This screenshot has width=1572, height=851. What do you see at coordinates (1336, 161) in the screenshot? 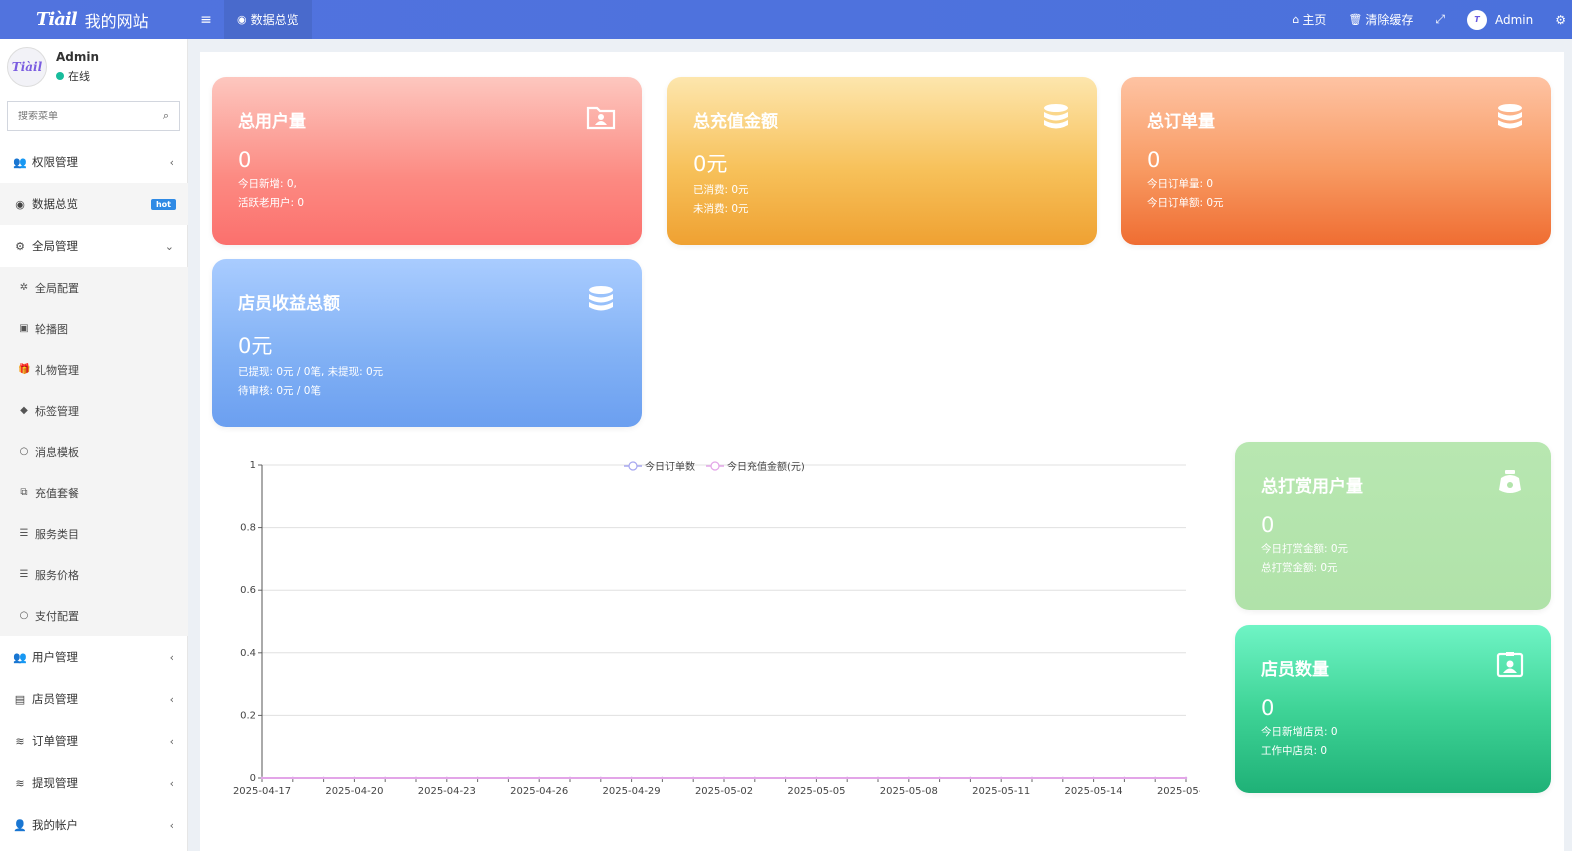
I see `stat-card-total-orders: 总订单量 0 今日订单量: 0 今日订单额: 0元` at bounding box center [1336, 161].